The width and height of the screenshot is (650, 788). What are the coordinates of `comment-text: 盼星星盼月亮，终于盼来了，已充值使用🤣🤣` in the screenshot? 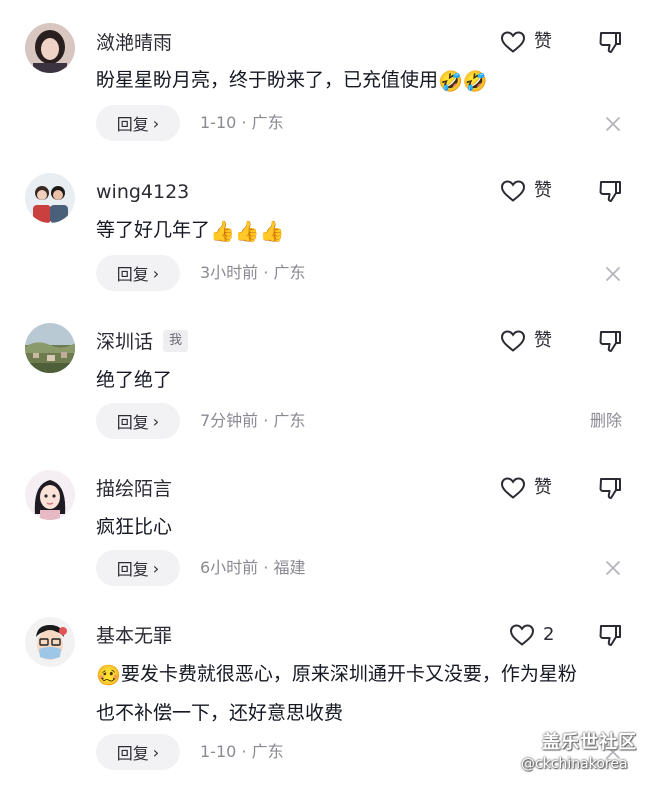 It's located at (363, 80).